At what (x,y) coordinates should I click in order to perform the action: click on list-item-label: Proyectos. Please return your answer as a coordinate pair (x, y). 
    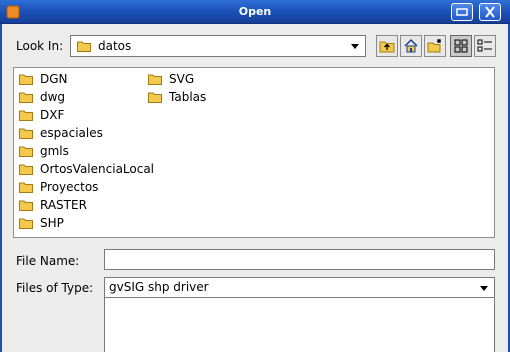
    Looking at the image, I should click on (69, 187).